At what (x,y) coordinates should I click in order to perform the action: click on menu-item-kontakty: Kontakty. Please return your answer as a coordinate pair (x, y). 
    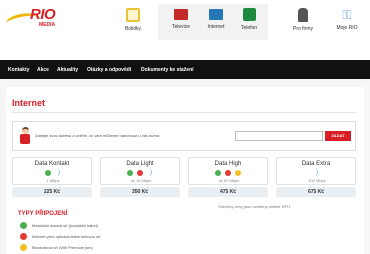
    Looking at the image, I should click on (18, 70).